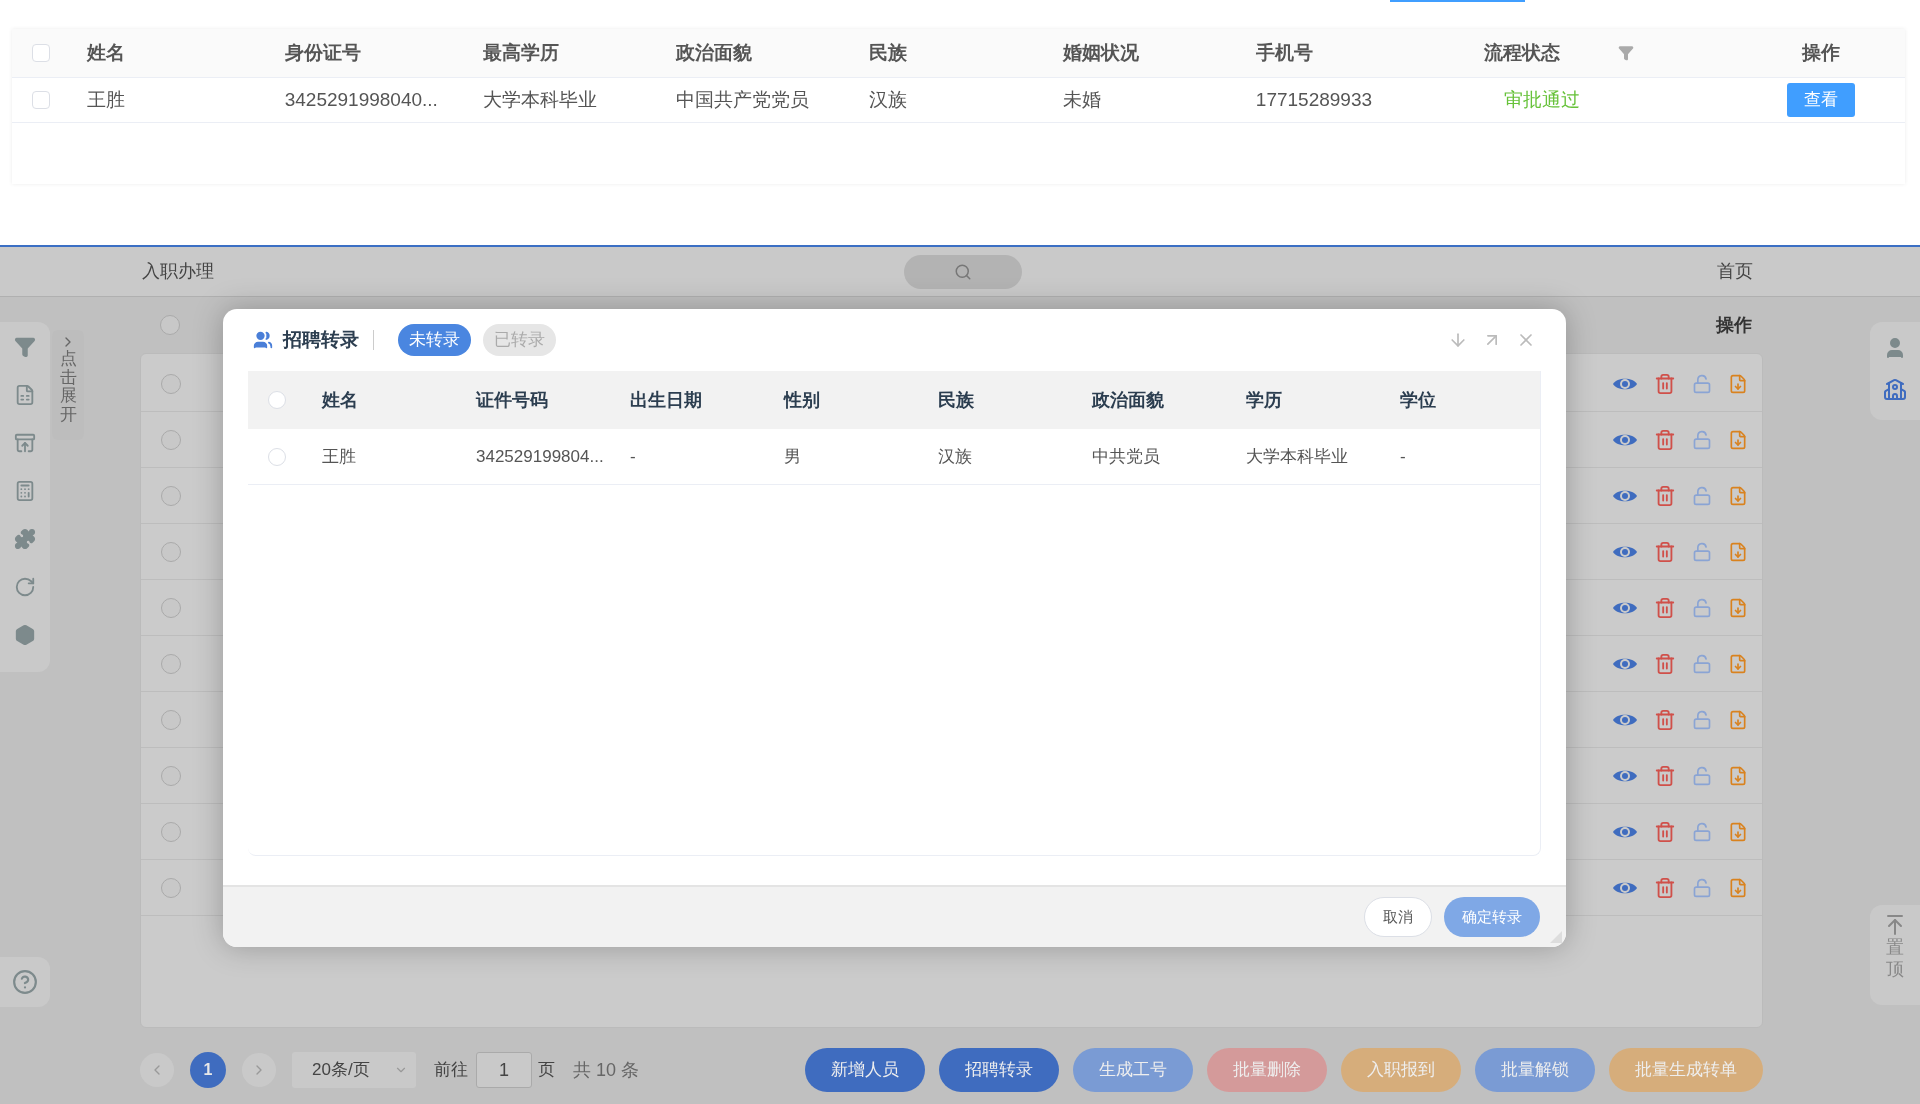  Describe the element at coordinates (1267, 1070) in the screenshot. I see `action-button: 批量删除` at that location.